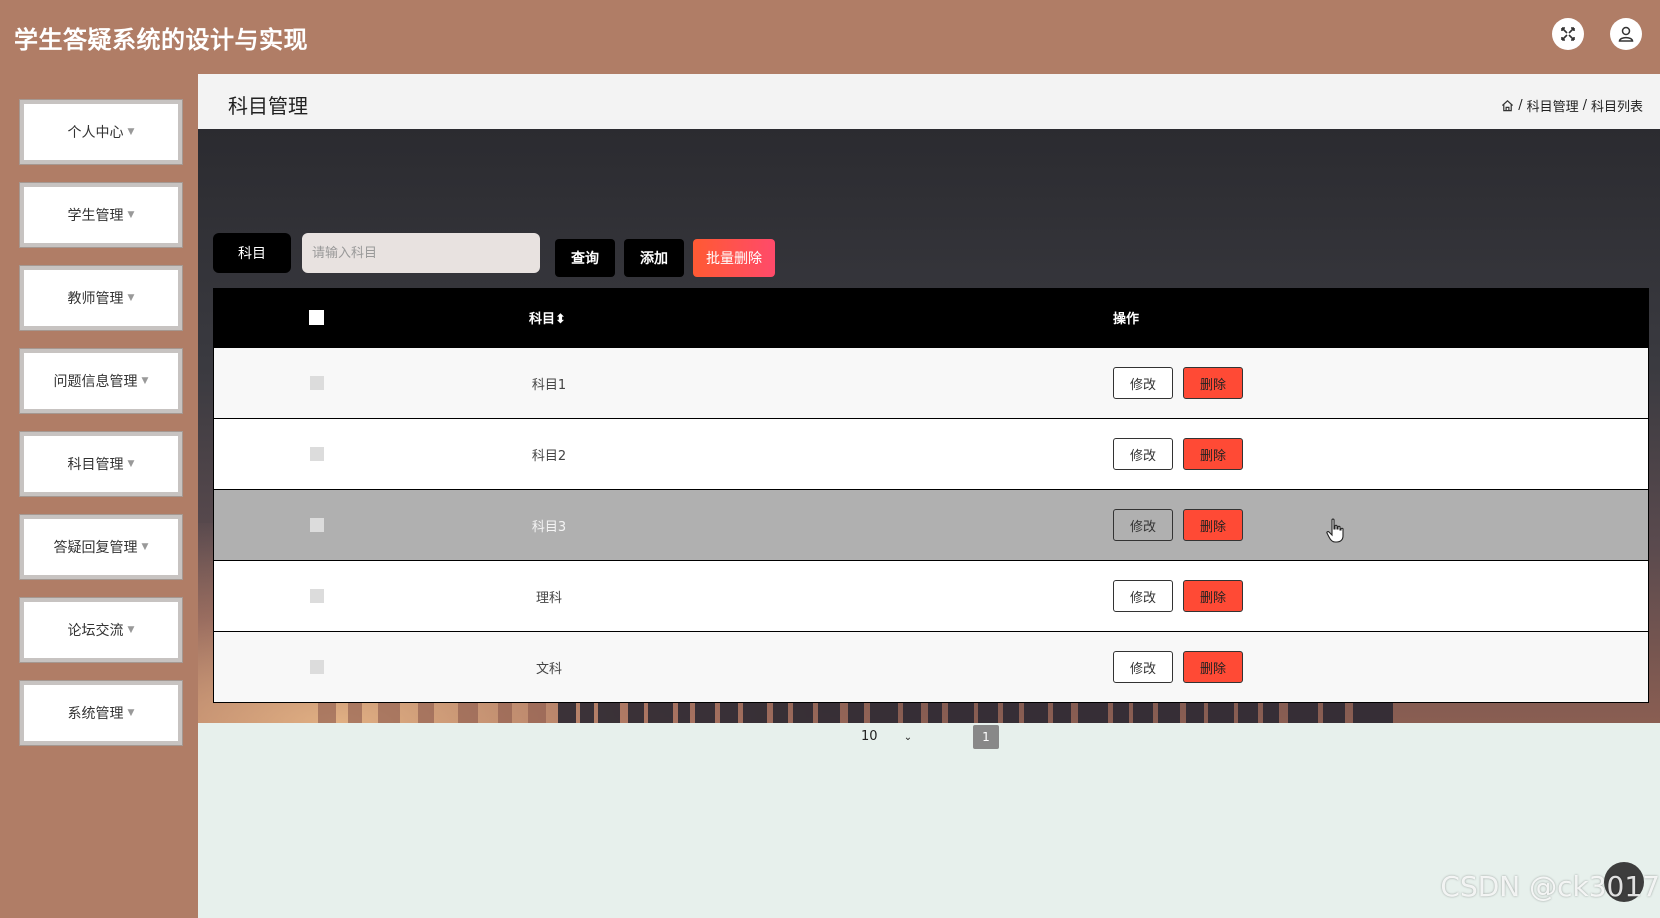 This screenshot has width=1660, height=918. I want to click on subject-column-header: 科目⬍, so click(547, 317).